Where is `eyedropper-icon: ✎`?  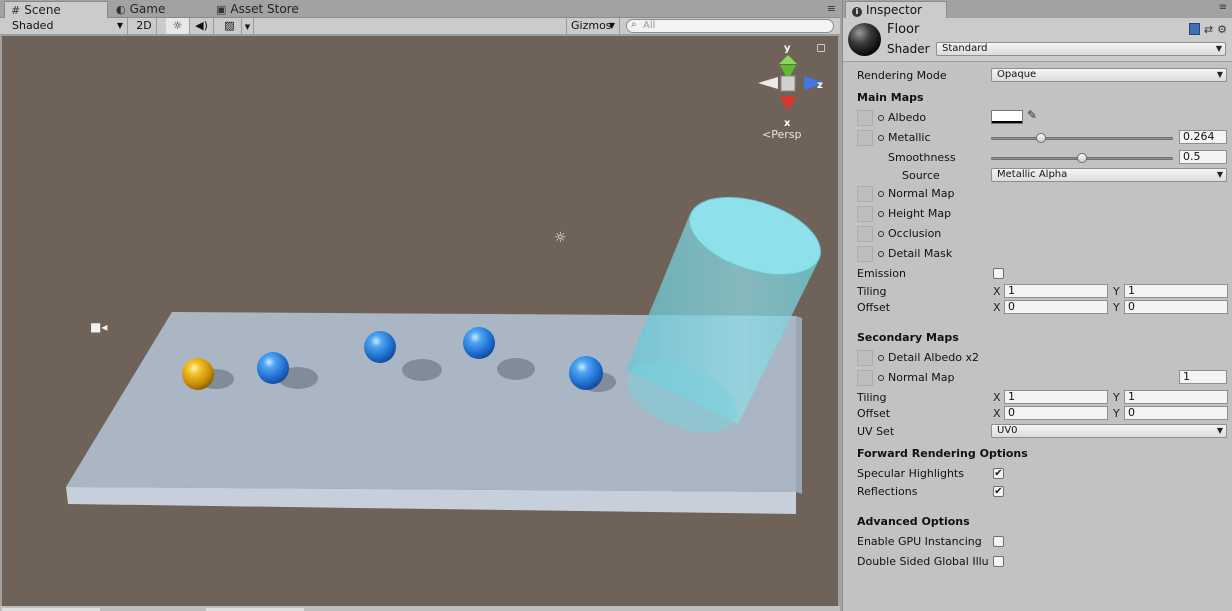
eyedropper-icon: ✎ is located at coordinates (1032, 115).